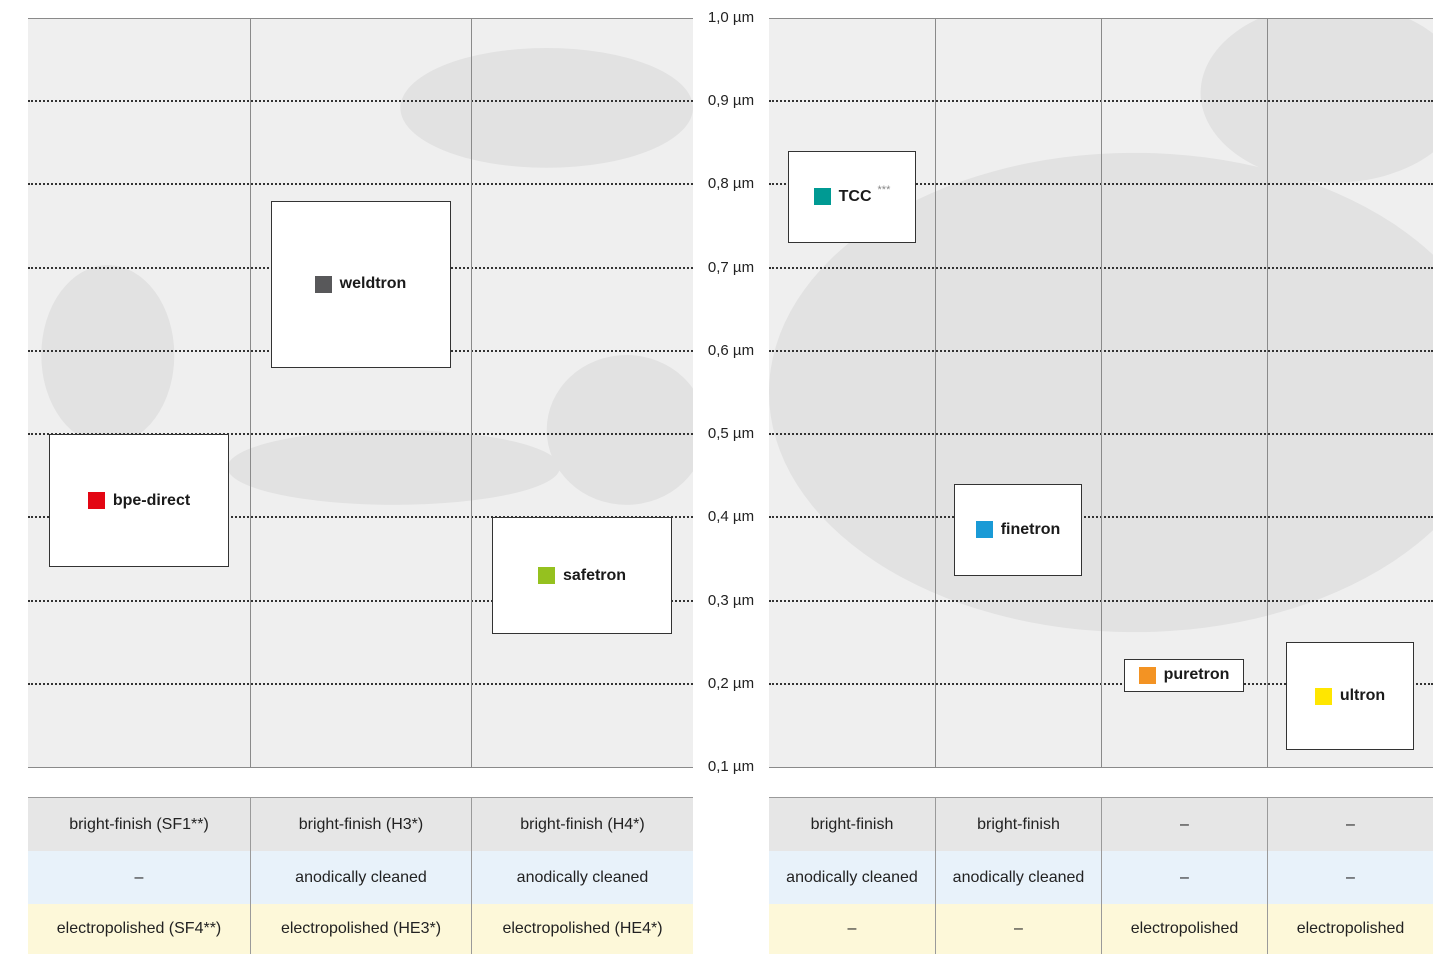 This screenshot has height=954, width=1441. I want to click on y-tick-label: 0,1 µm, so click(731, 766).